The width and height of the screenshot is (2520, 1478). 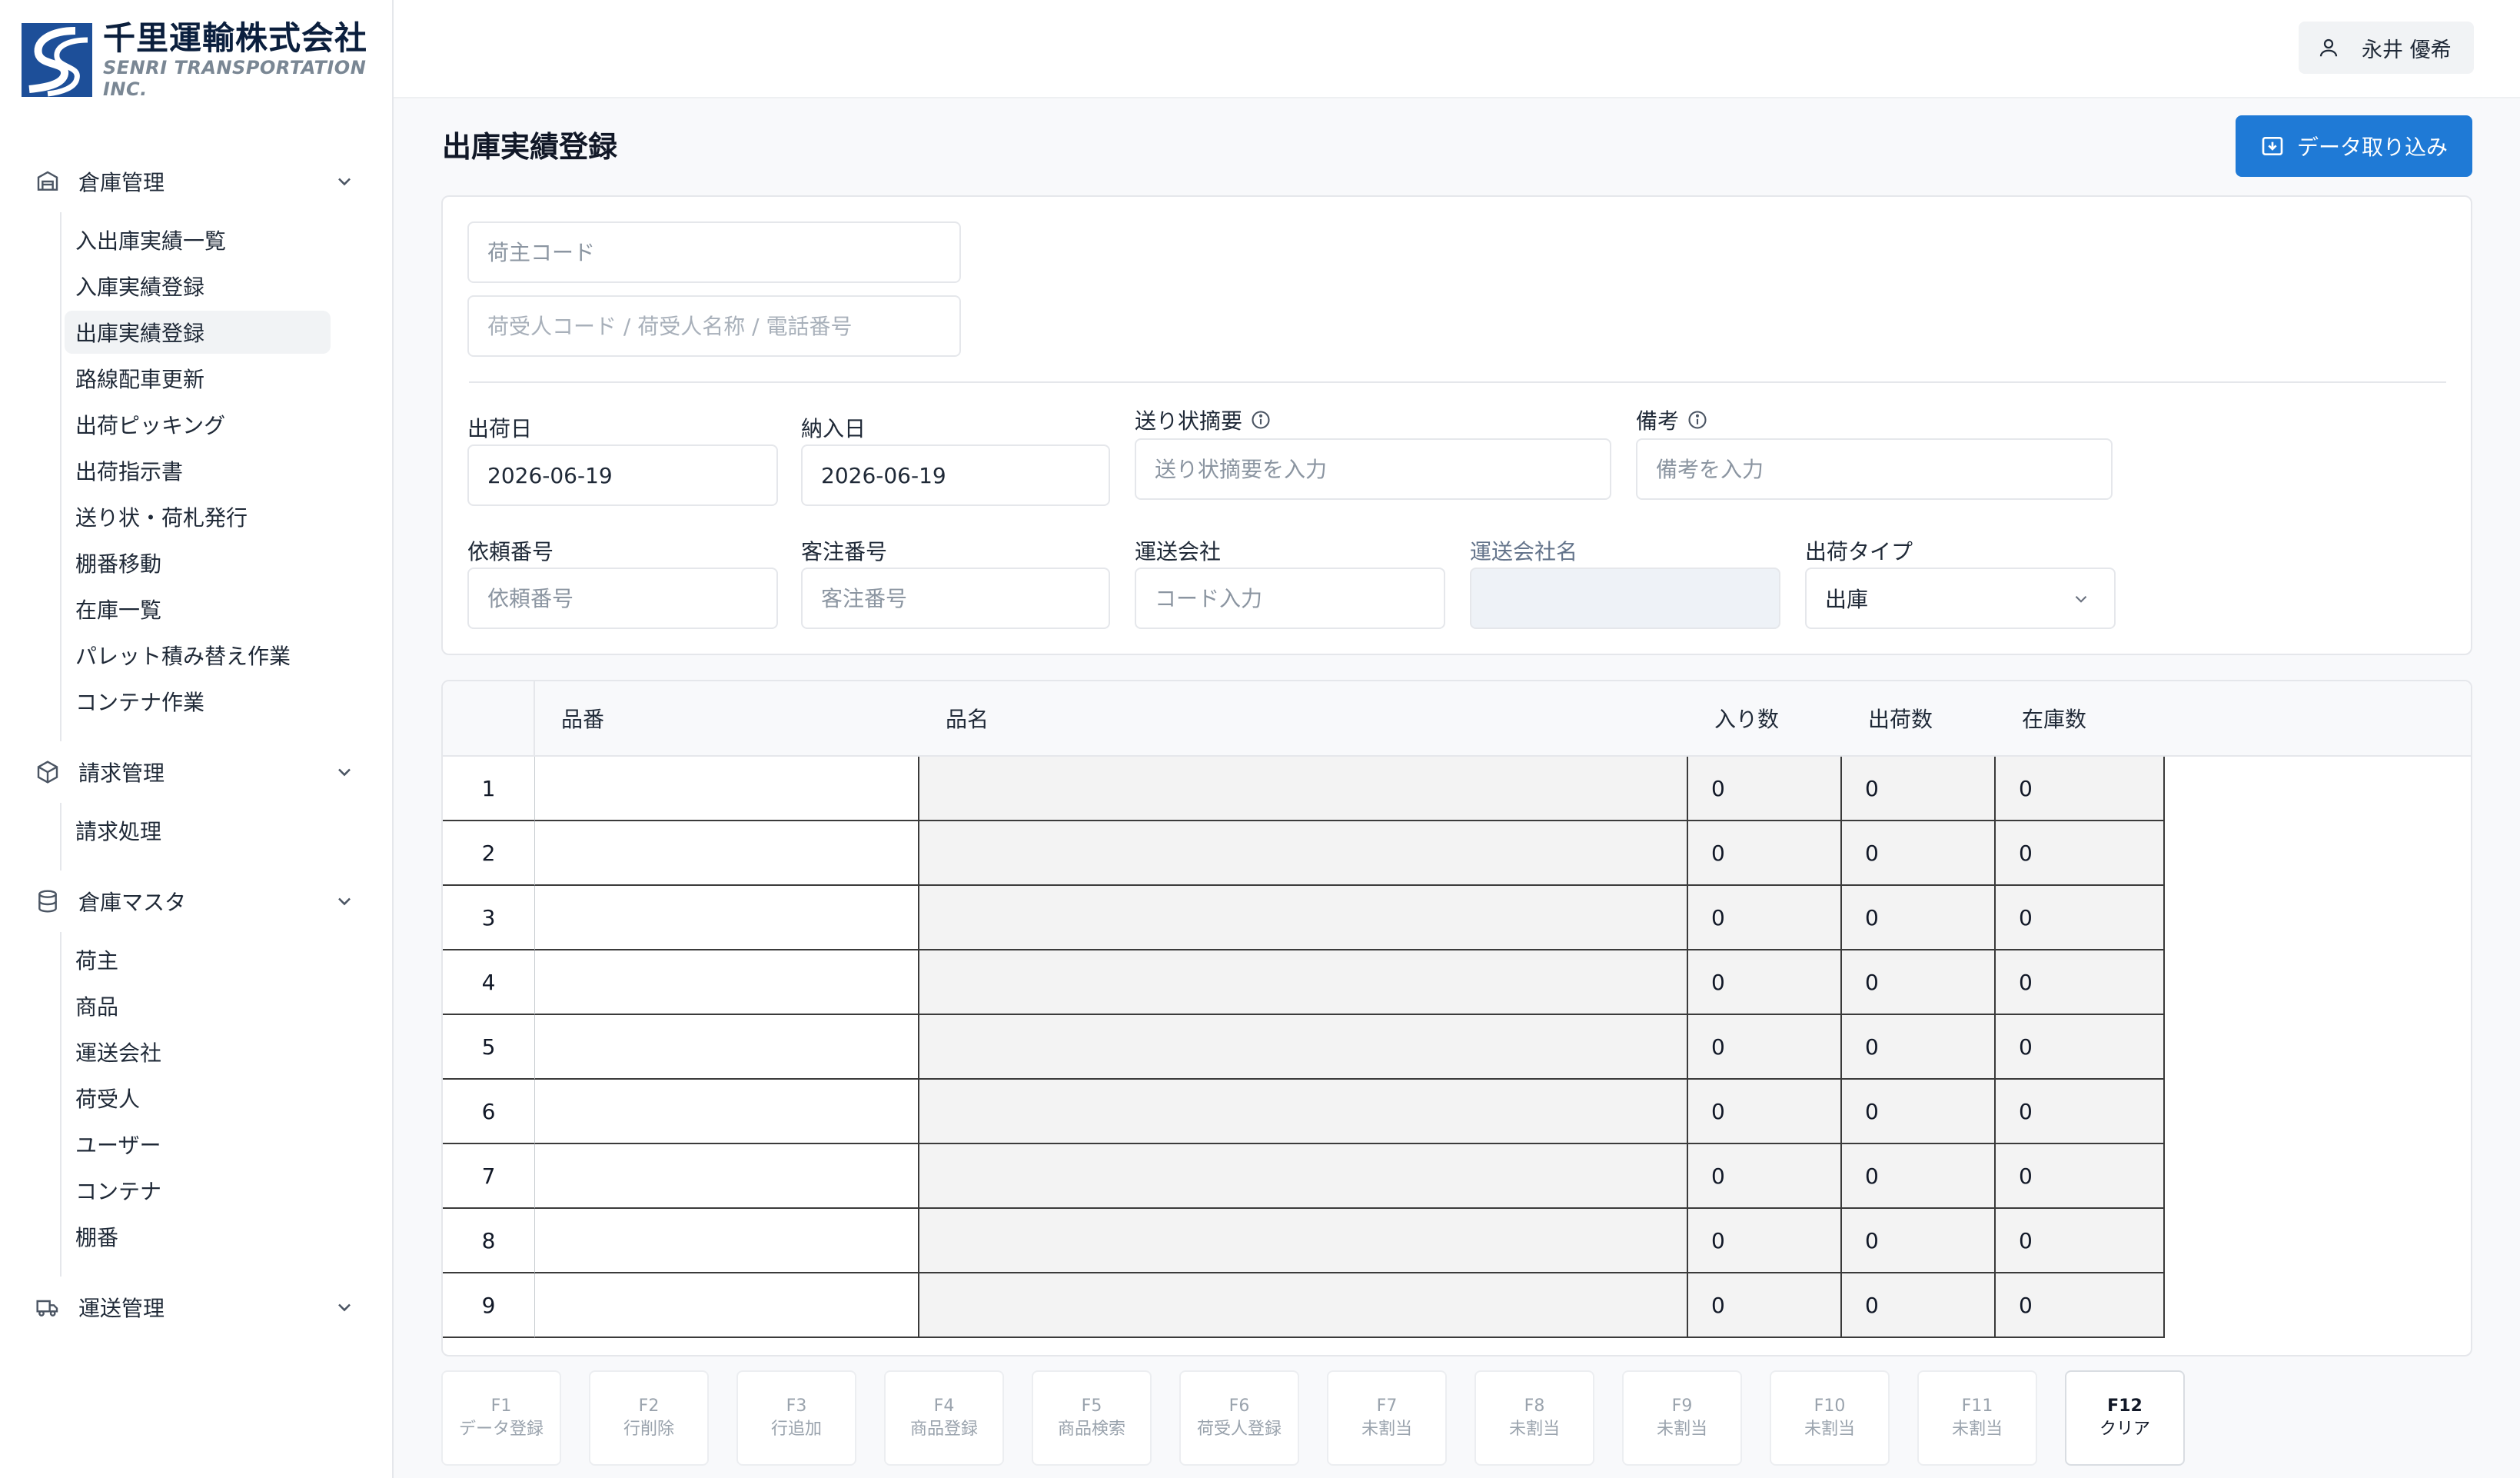 What do you see at coordinates (1534, 1418) in the screenshot?
I see `fkey-f8-button: F8 未割当` at bounding box center [1534, 1418].